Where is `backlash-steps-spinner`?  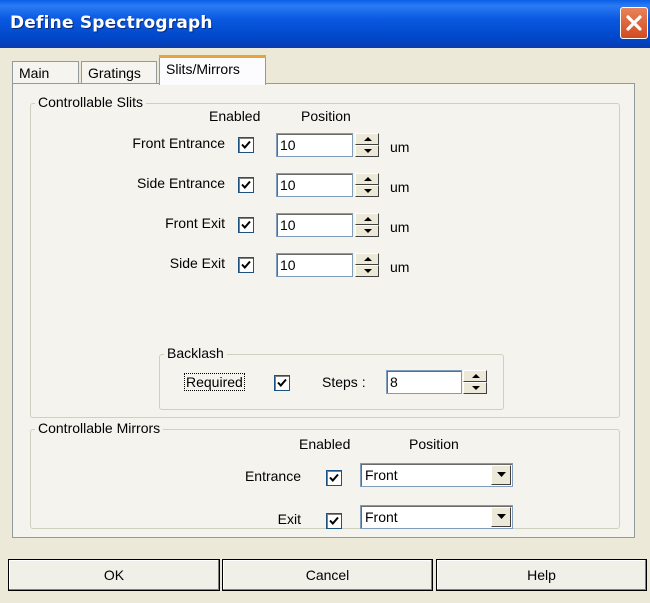 backlash-steps-spinner is located at coordinates (475, 382).